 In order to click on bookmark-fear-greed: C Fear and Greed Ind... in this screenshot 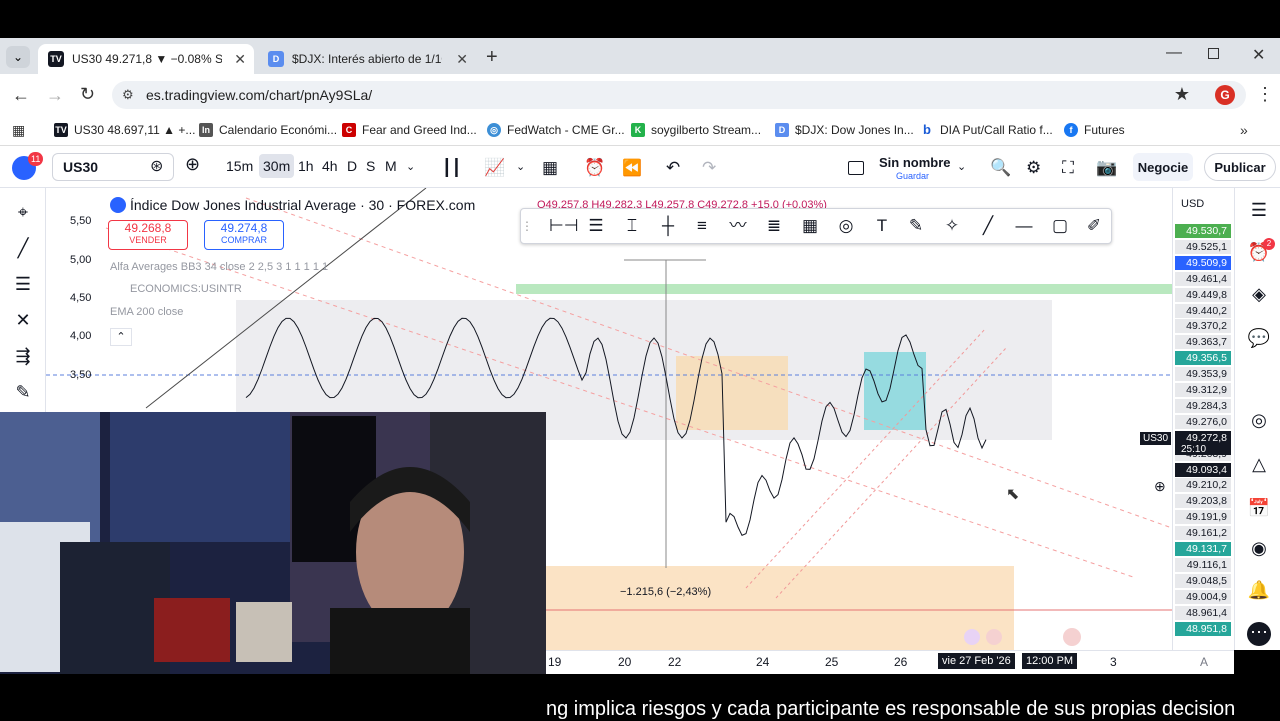, I will do `click(409, 130)`.